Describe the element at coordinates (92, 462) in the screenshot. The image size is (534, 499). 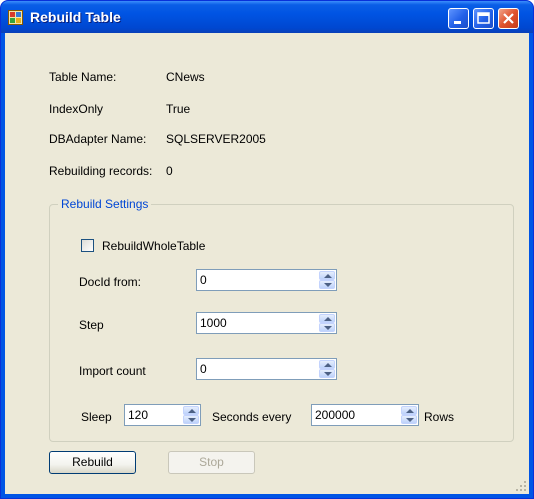
I see `rebuild-button: Rebuild` at that location.